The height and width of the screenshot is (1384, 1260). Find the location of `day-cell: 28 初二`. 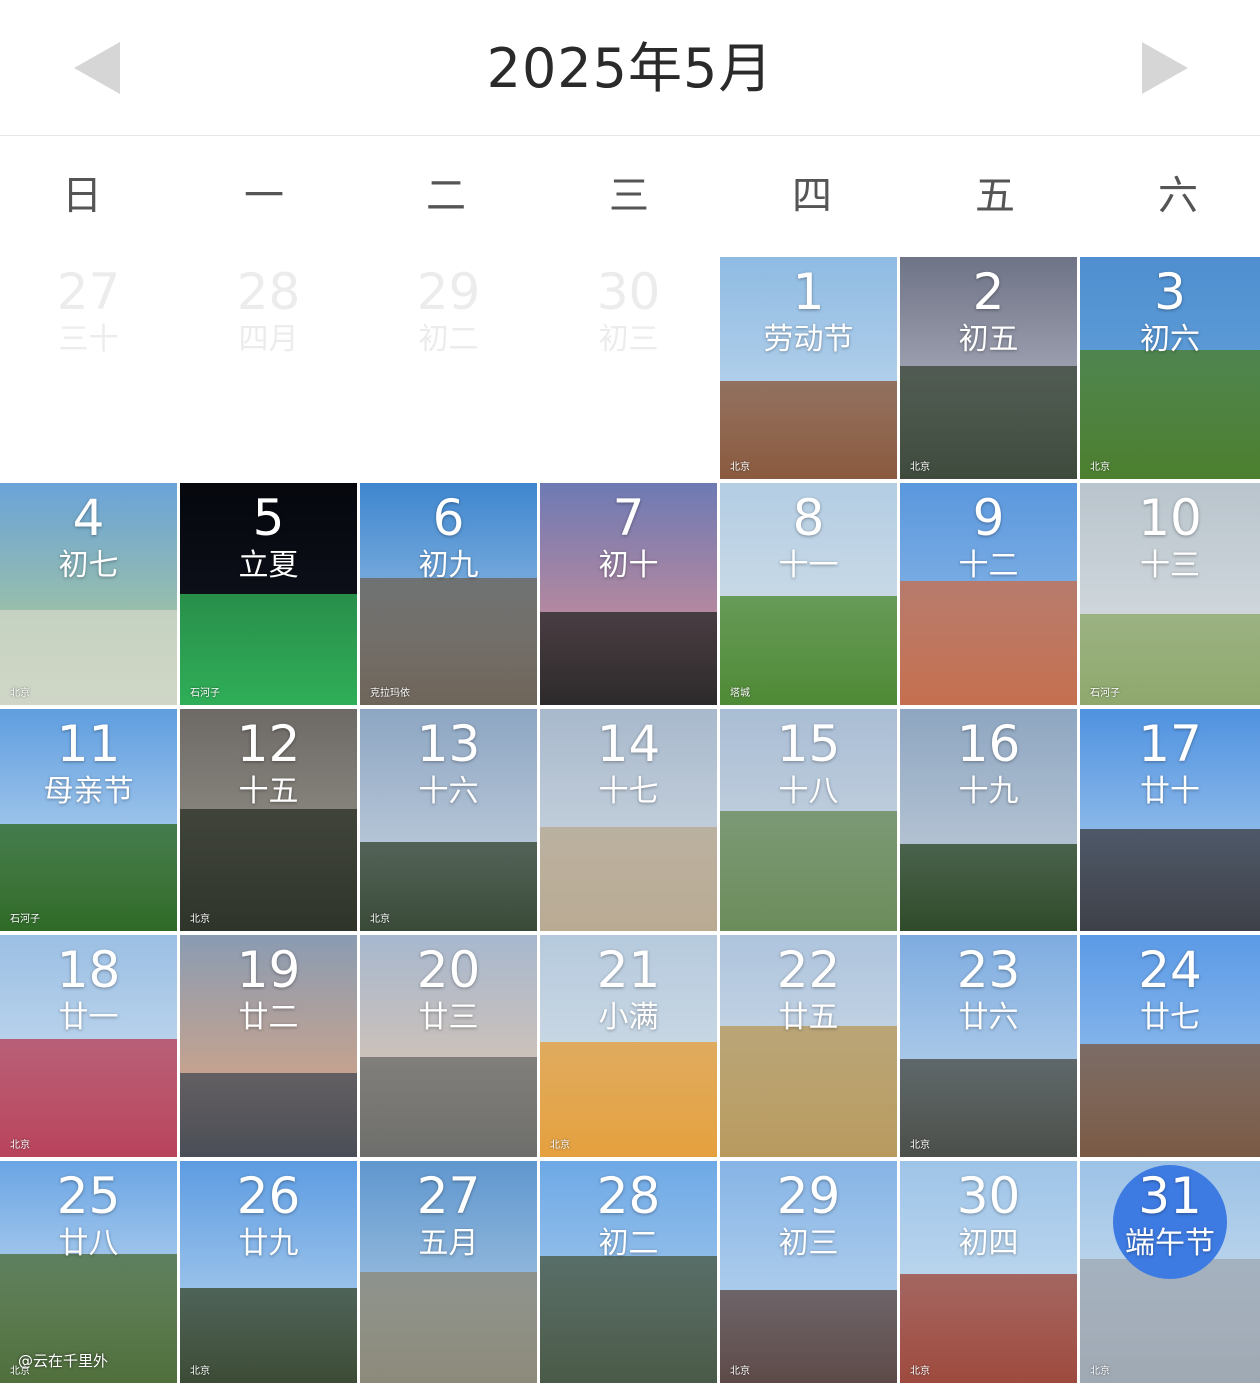

day-cell: 28 初二 is located at coordinates (628, 1272).